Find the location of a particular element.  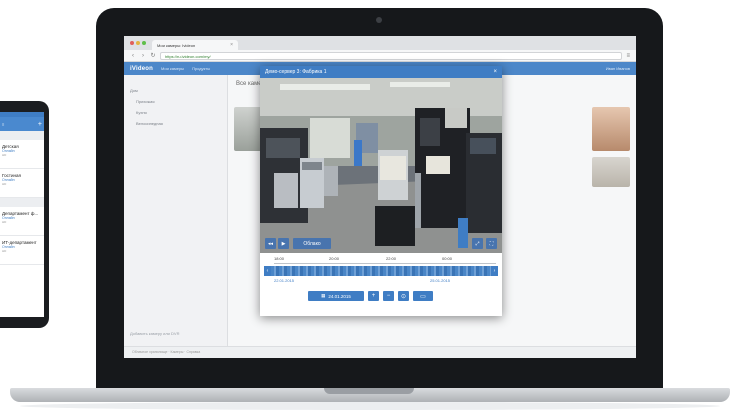

dialog-header: Демо-сервер 3: Фабрика 1 × is located at coordinates (381, 72).